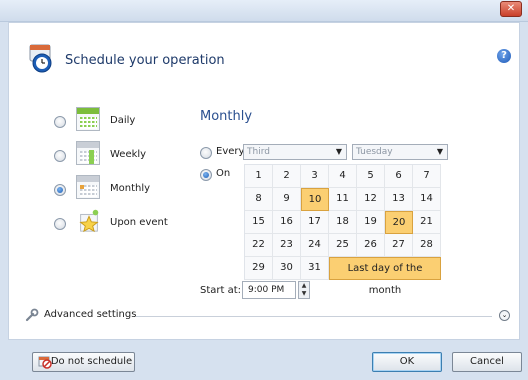 The image size is (528, 380). I want to click on no-schedule-icon, so click(45, 362).